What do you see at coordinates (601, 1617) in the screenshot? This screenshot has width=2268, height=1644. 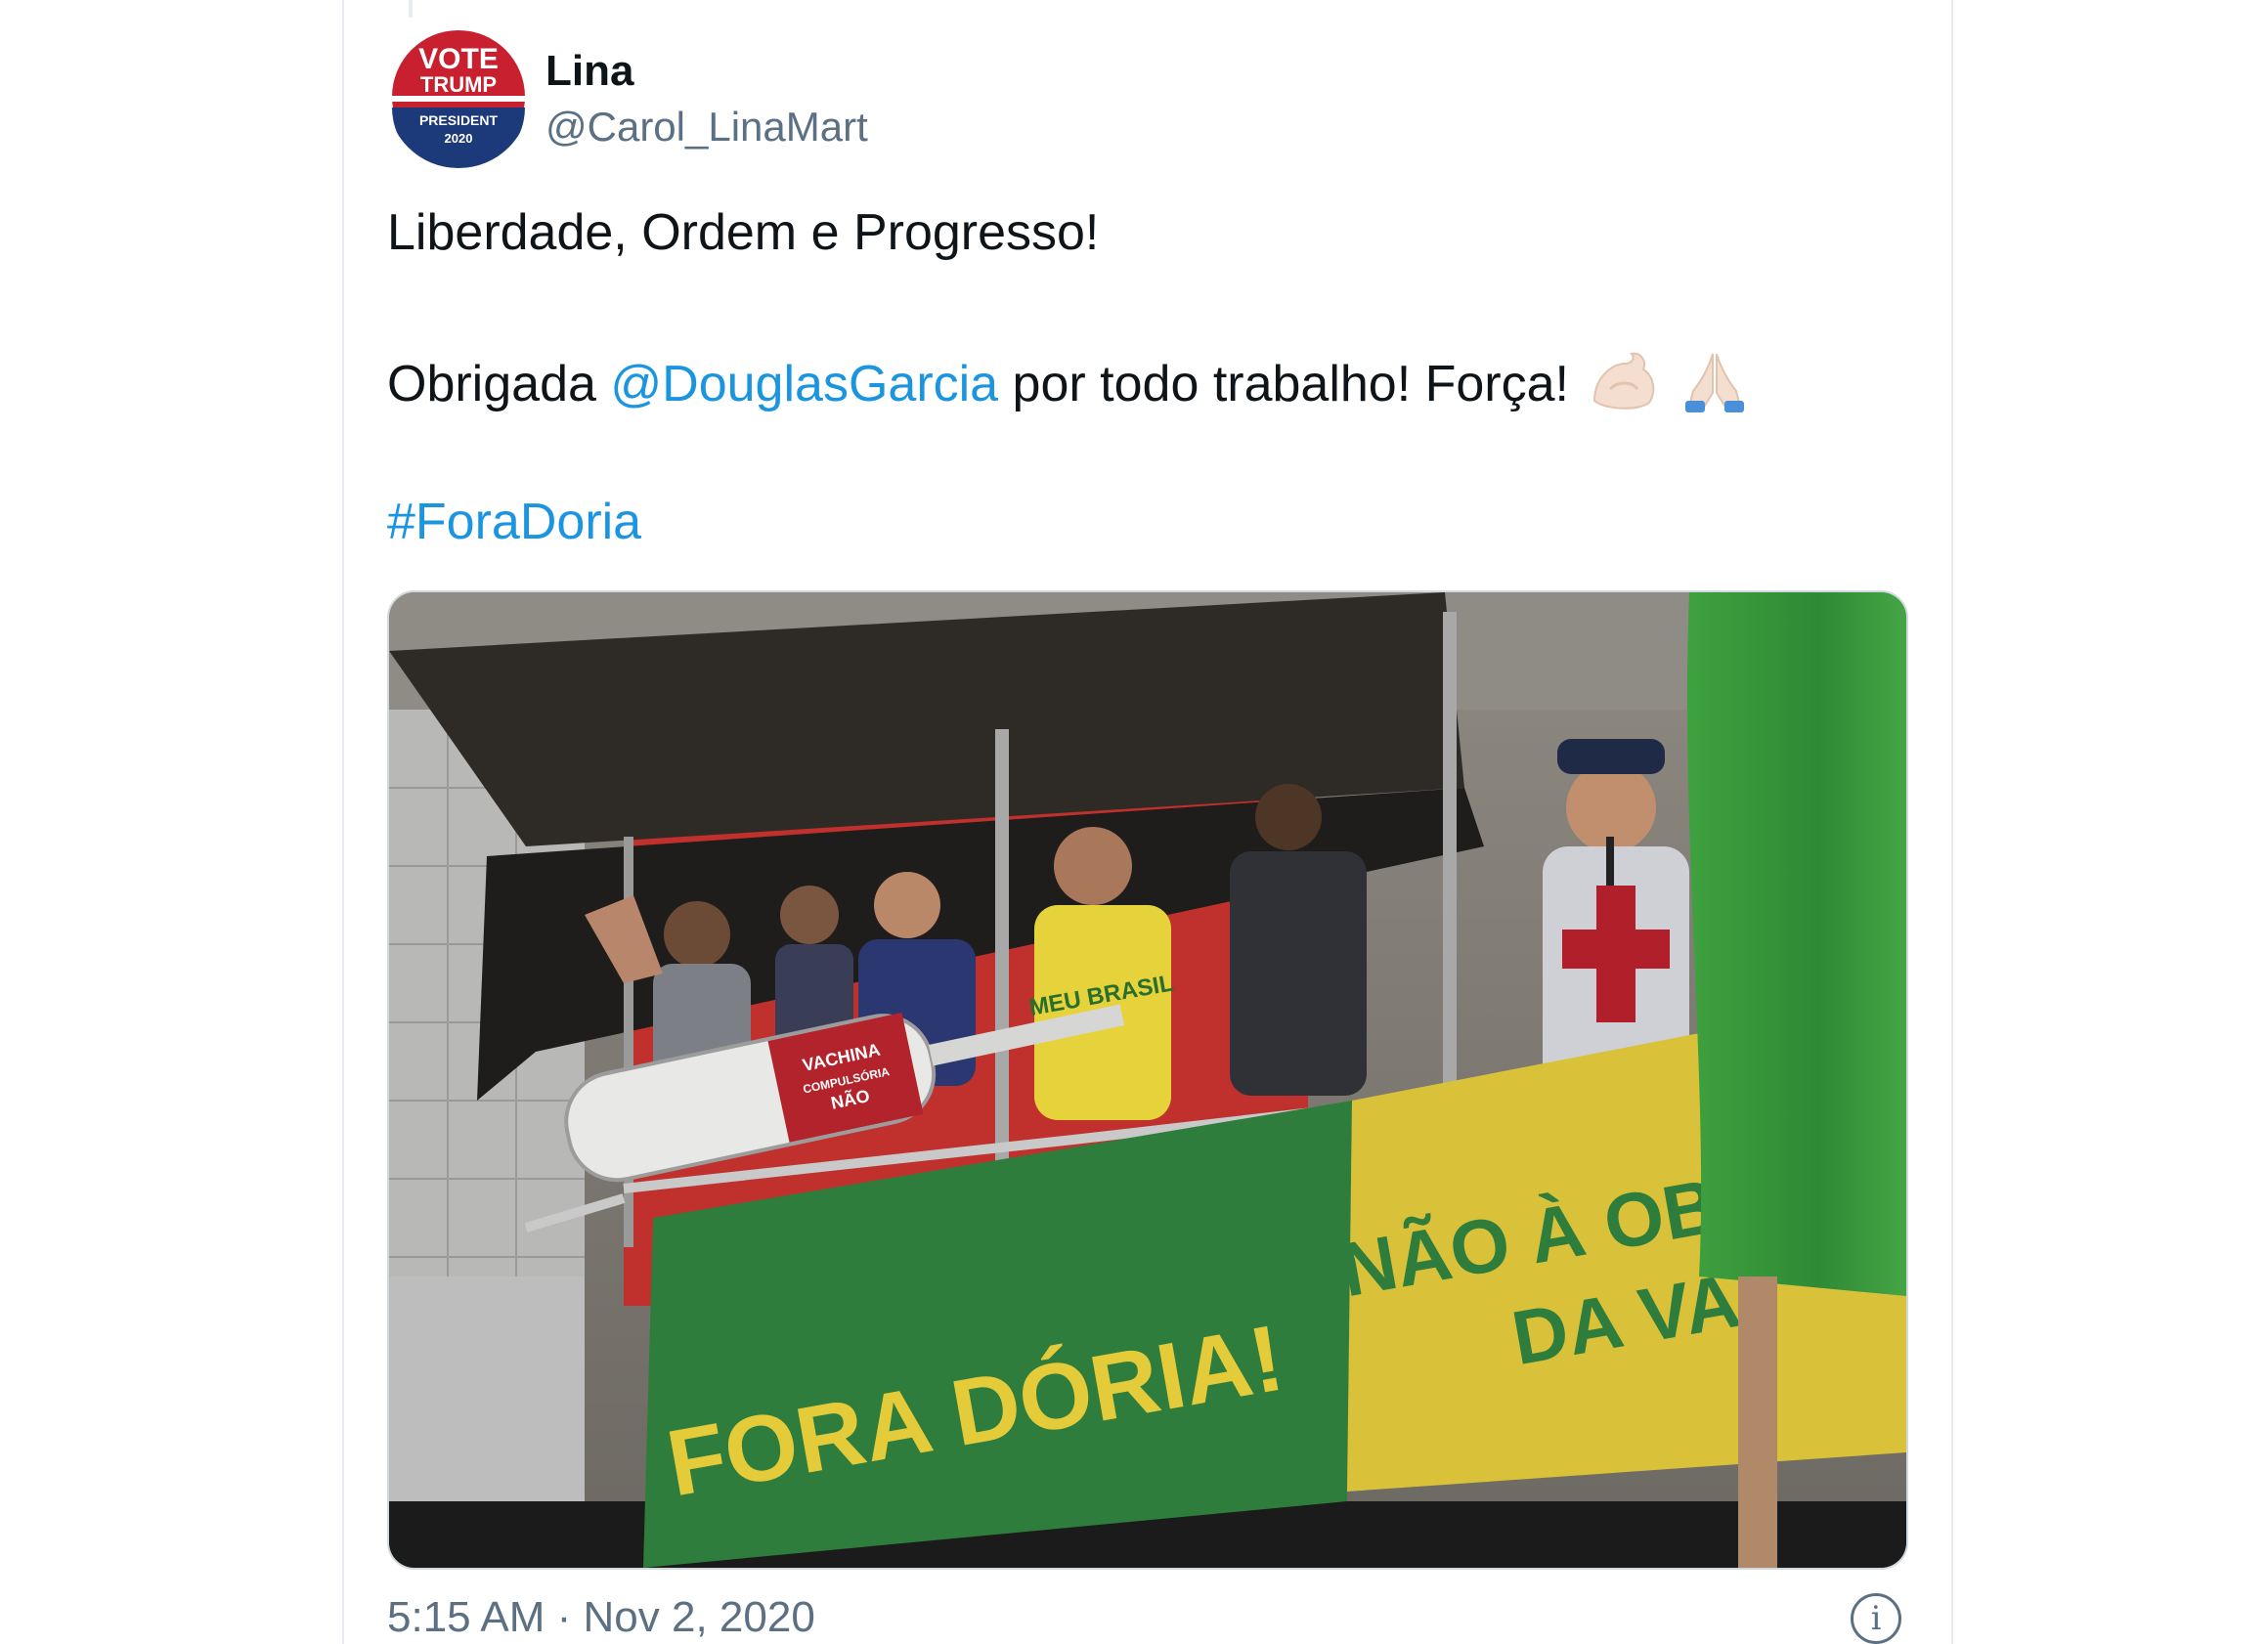 I see `tweet-timestamp: 5:15 AM · Nov 2, 2020` at bounding box center [601, 1617].